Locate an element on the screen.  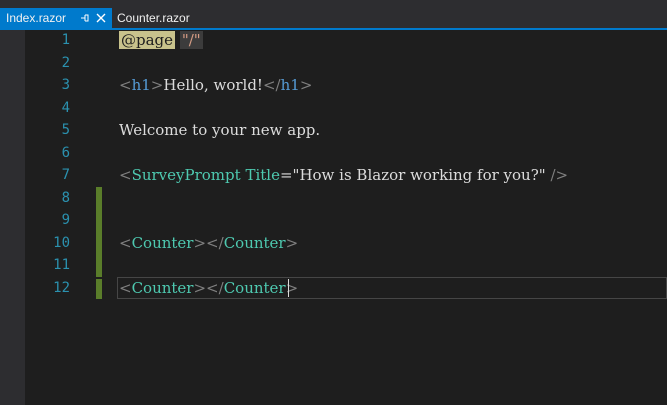
route-string: "/" is located at coordinates (191, 40).